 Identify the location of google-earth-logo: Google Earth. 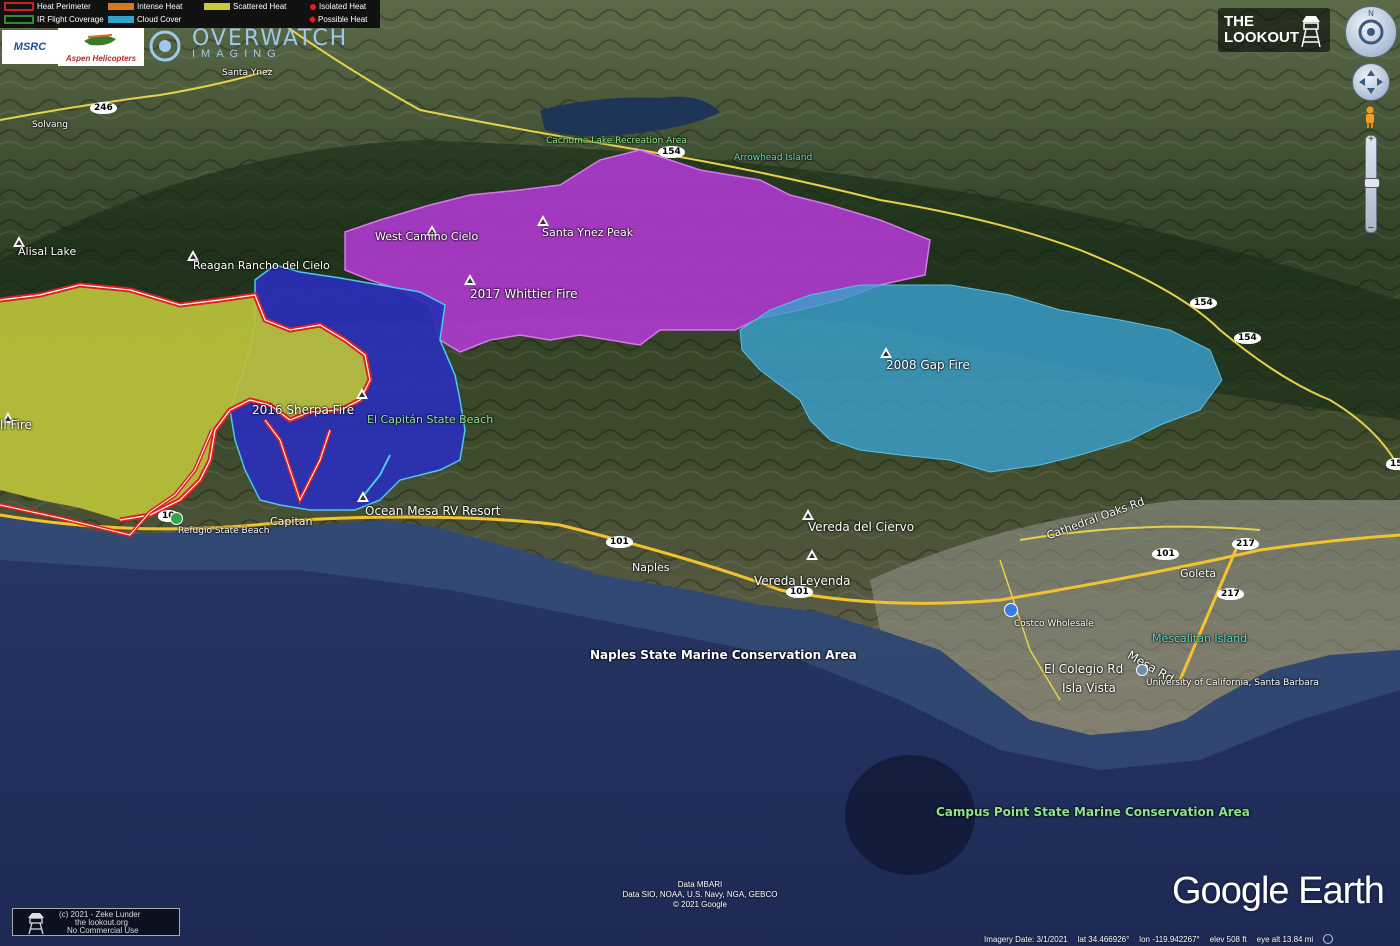
(1278, 891).